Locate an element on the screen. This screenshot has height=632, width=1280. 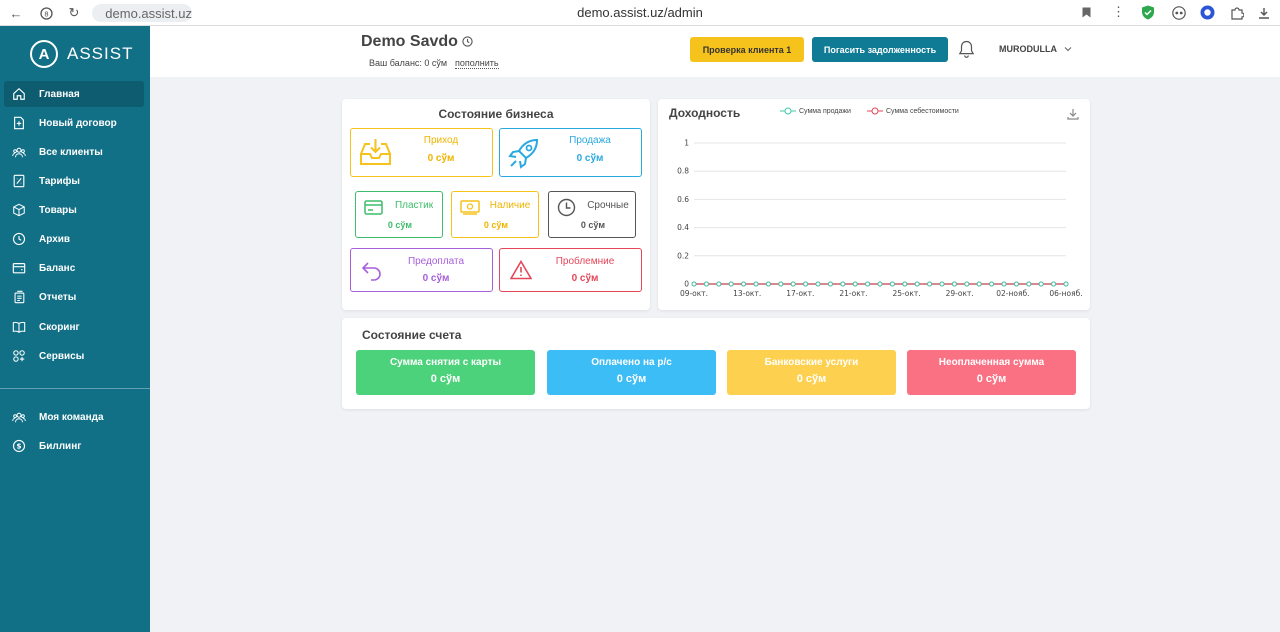
back-icon: ← is located at coordinates (16, 13).